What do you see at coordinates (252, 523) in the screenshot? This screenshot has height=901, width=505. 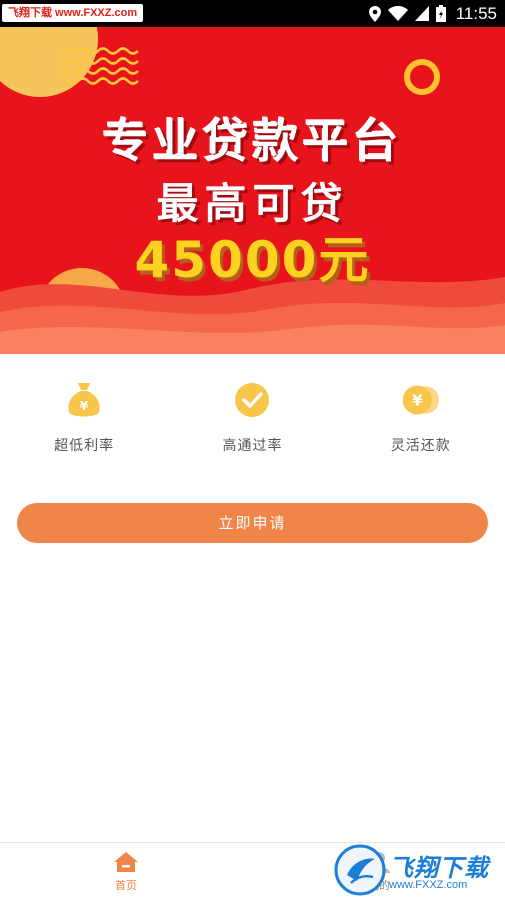 I see `apply-now-button: 立即申请` at bounding box center [252, 523].